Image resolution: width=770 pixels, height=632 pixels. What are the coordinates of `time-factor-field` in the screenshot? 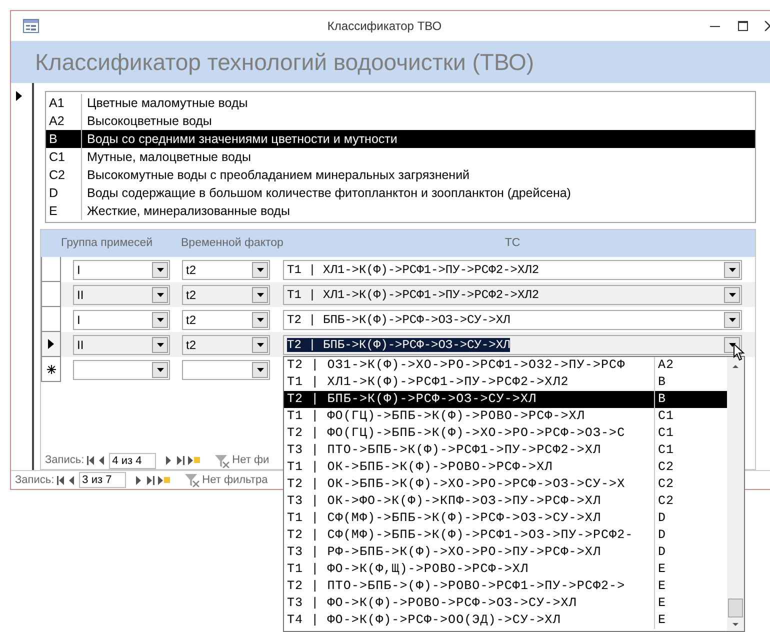 It's located at (226, 370).